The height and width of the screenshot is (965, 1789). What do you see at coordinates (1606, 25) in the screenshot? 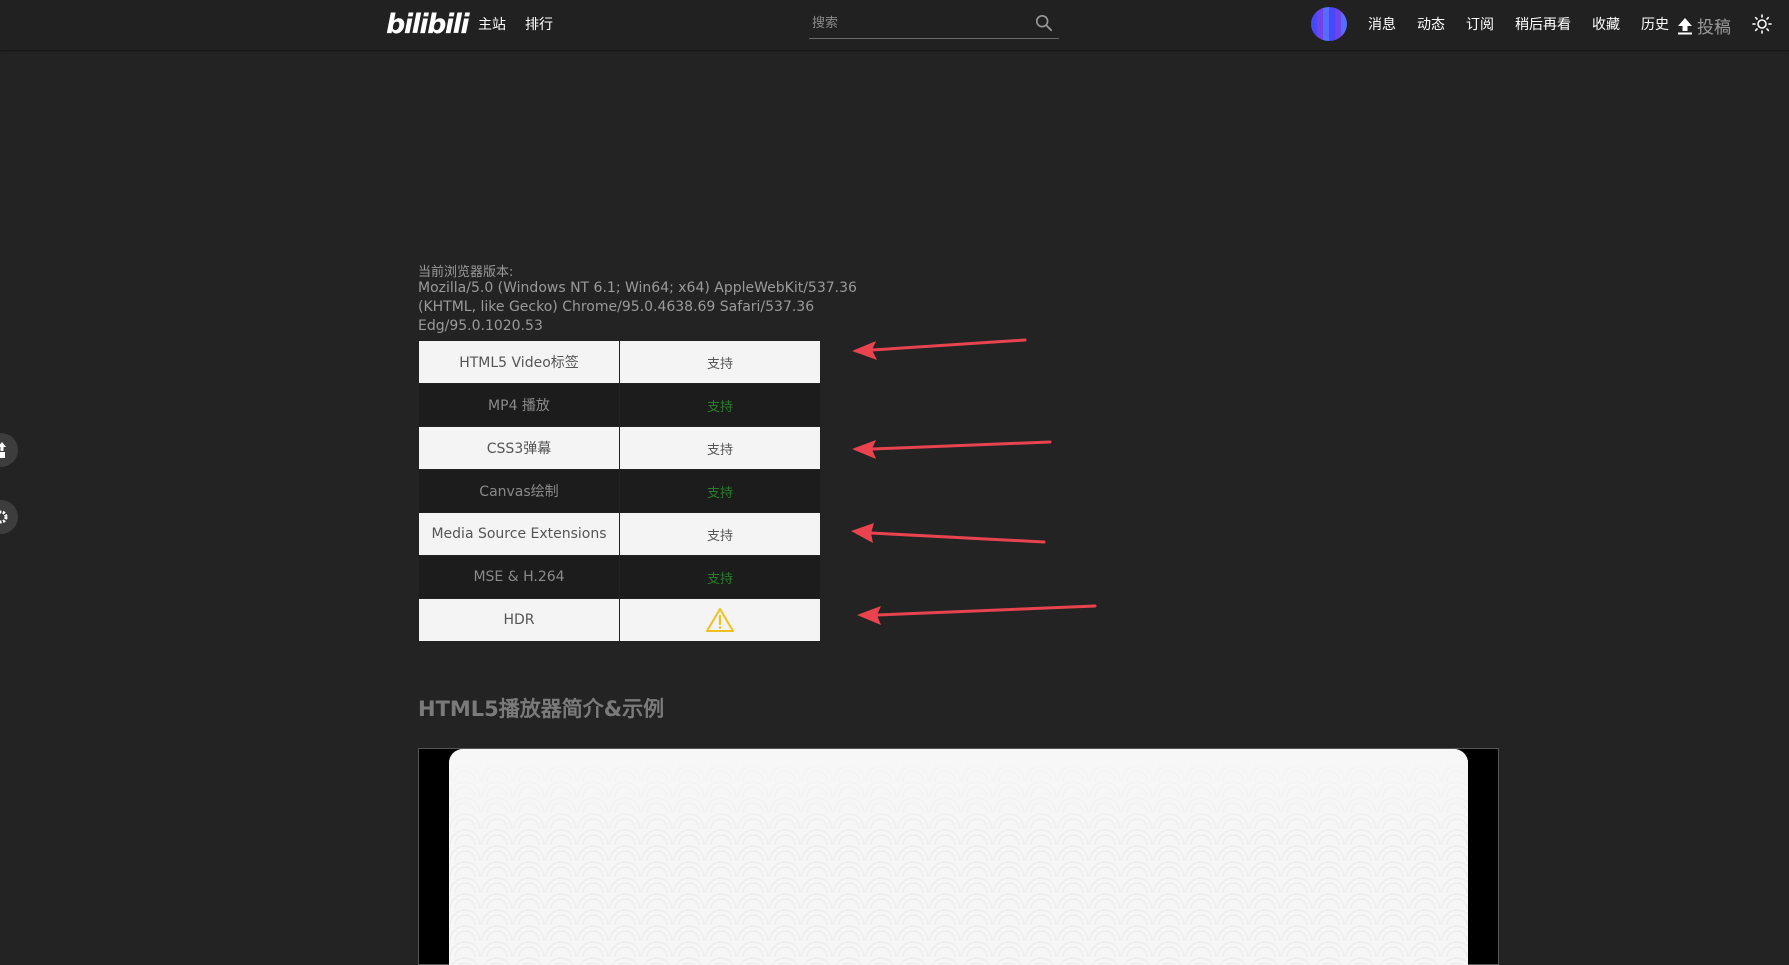
I see `nav-item-favorites: 收藏` at bounding box center [1606, 25].